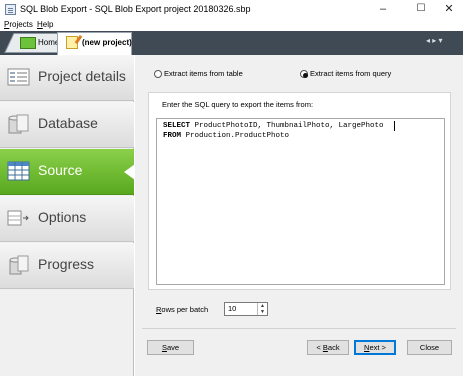 The height and width of the screenshot is (376, 463). What do you see at coordinates (48, 24) in the screenshot?
I see `menu-help-label: elp` at bounding box center [48, 24].